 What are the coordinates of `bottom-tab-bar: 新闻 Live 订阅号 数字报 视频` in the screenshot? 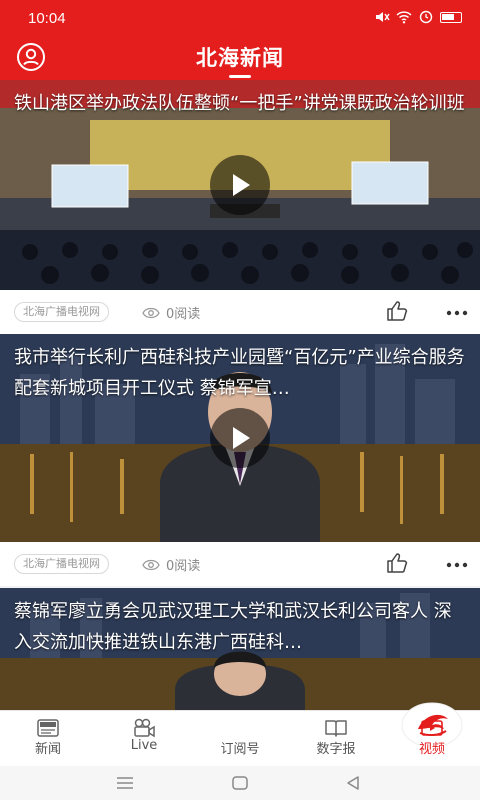 It's located at (240, 734).